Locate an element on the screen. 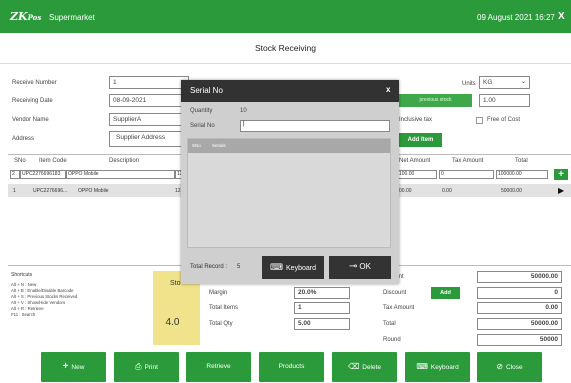  col-tax-amount: Tax Amount is located at coordinates (468, 161).